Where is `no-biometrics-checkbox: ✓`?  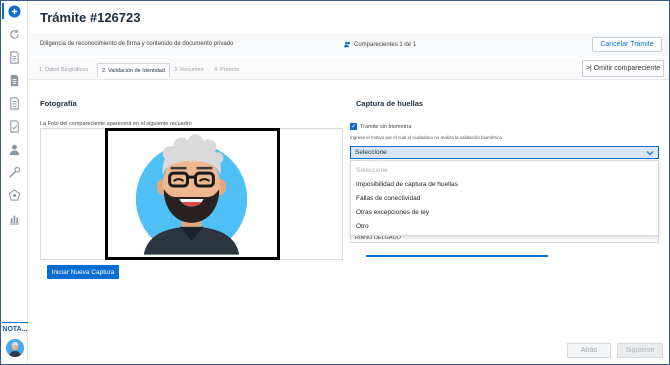 no-biometrics-checkbox: ✓ is located at coordinates (353, 126).